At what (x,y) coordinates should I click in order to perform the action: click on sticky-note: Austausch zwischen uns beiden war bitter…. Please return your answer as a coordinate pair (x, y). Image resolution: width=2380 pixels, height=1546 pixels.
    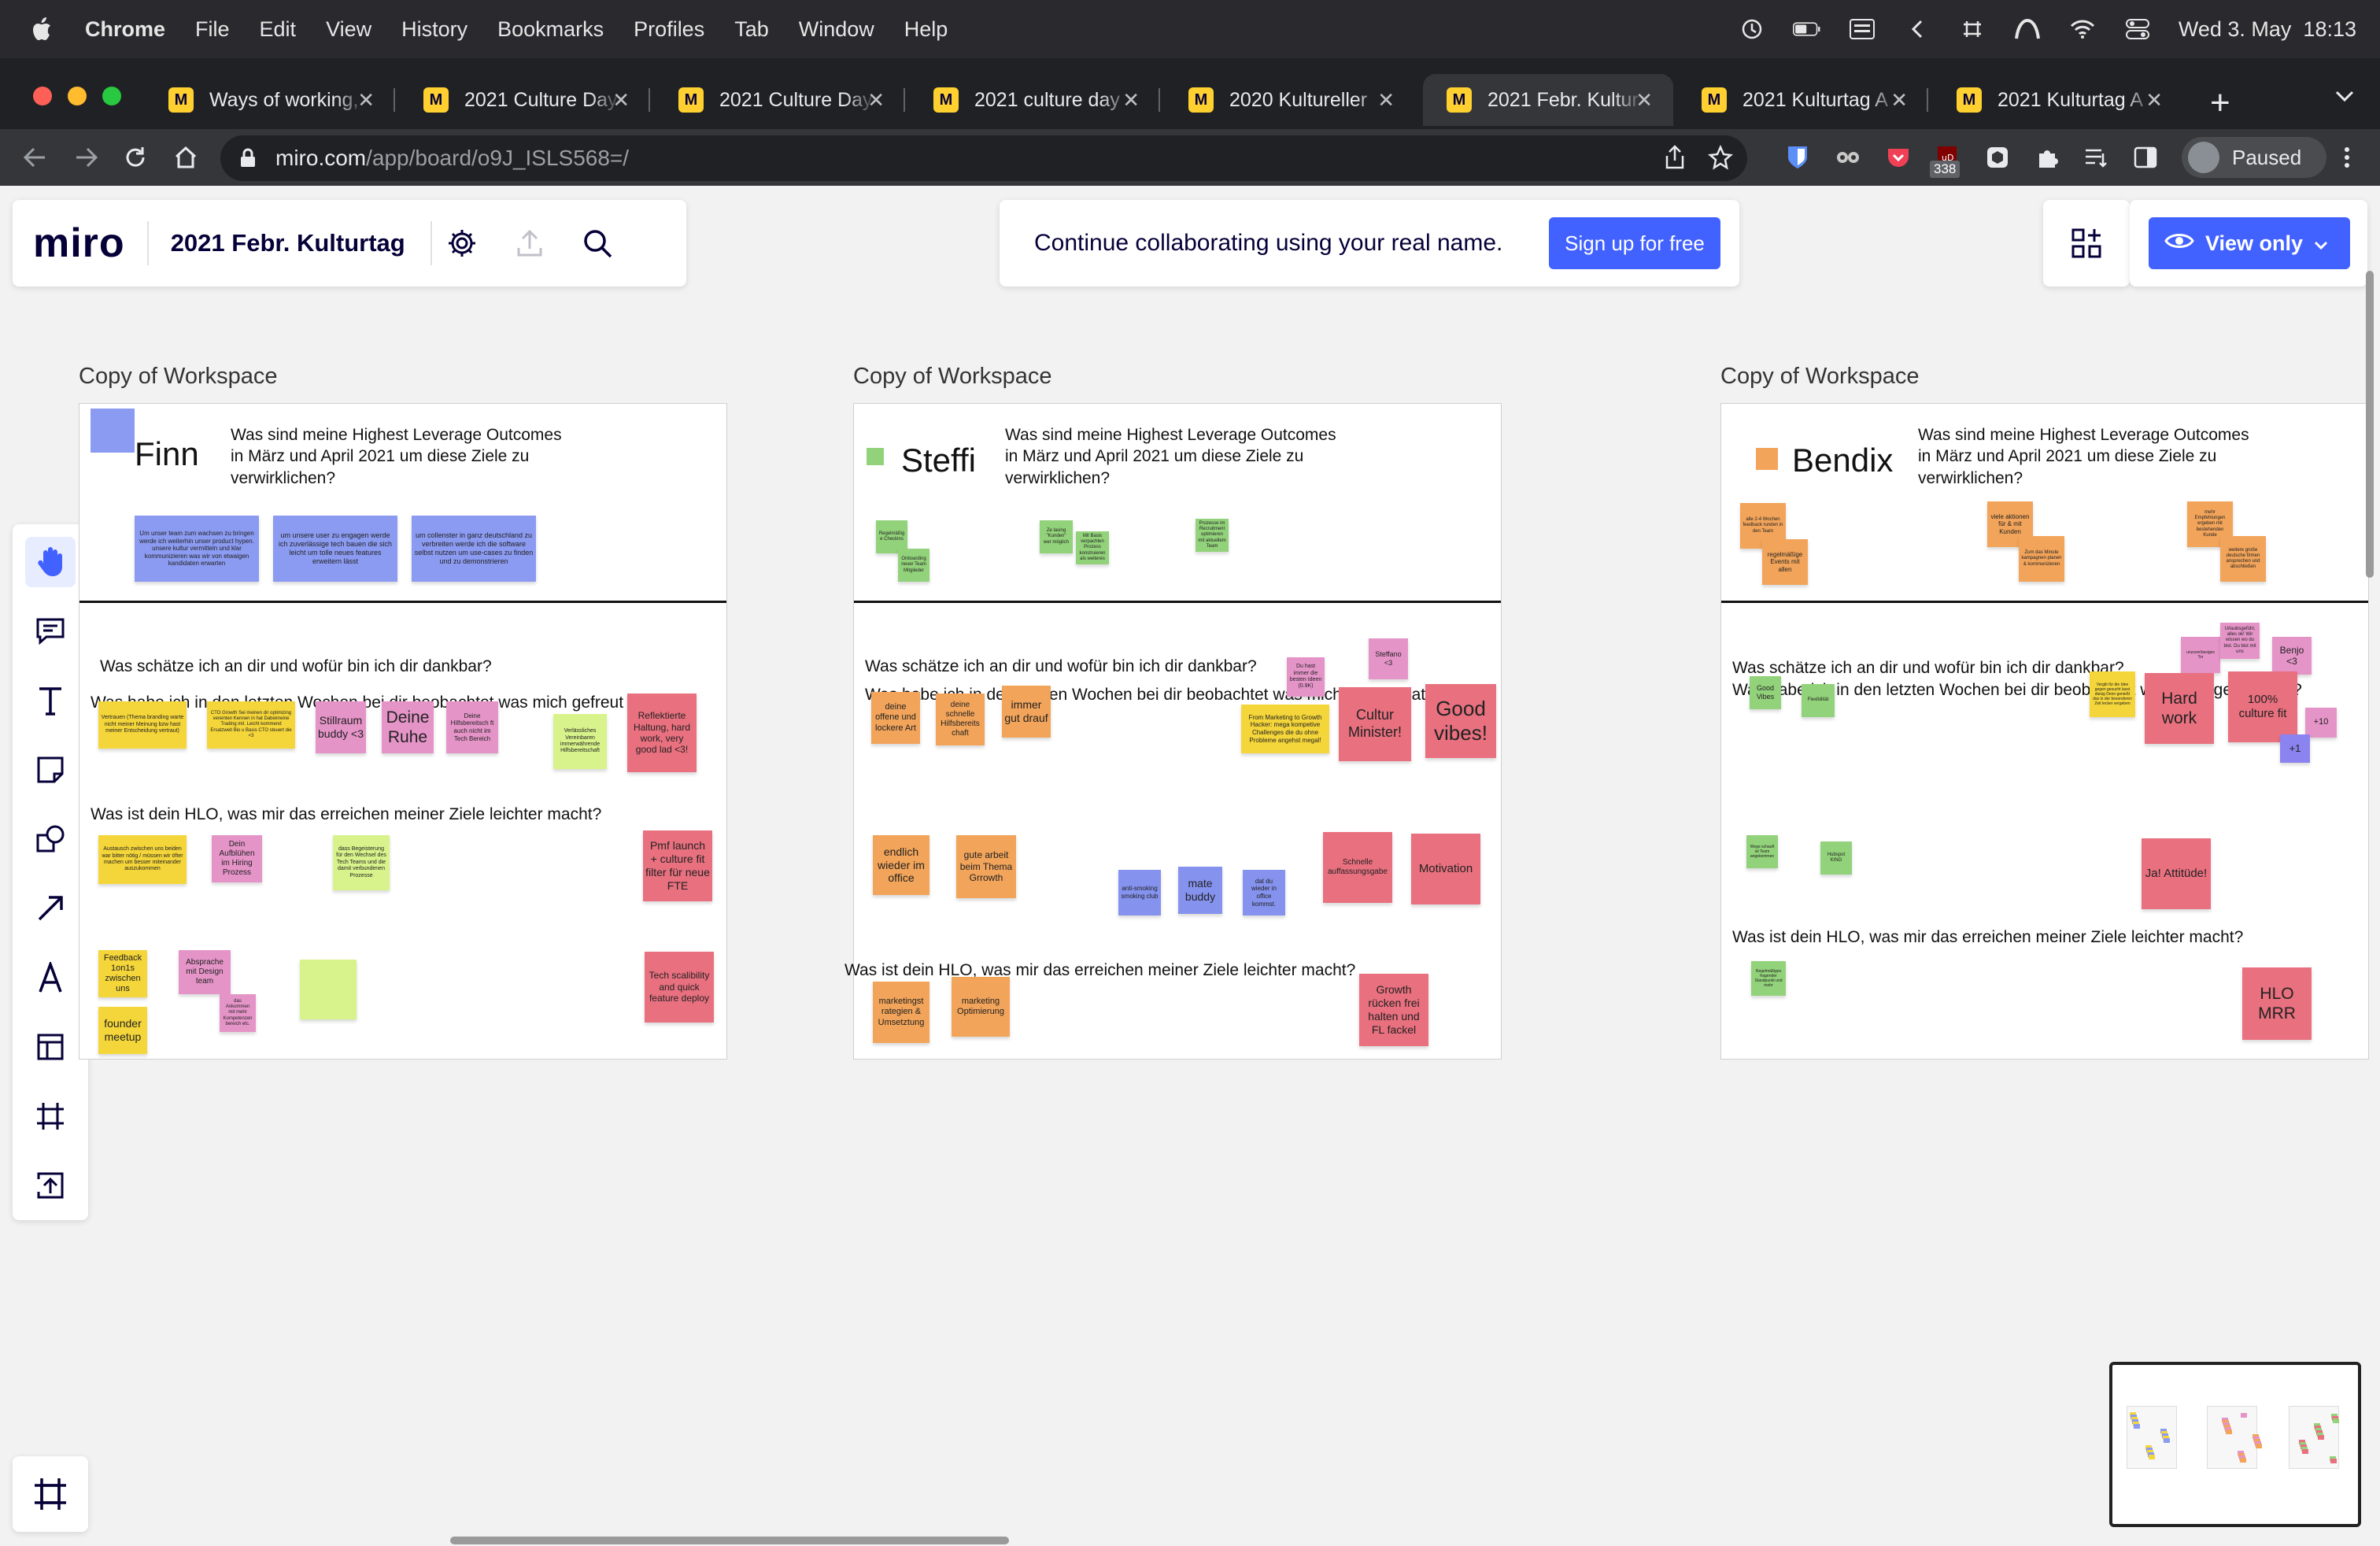
    Looking at the image, I should click on (142, 859).